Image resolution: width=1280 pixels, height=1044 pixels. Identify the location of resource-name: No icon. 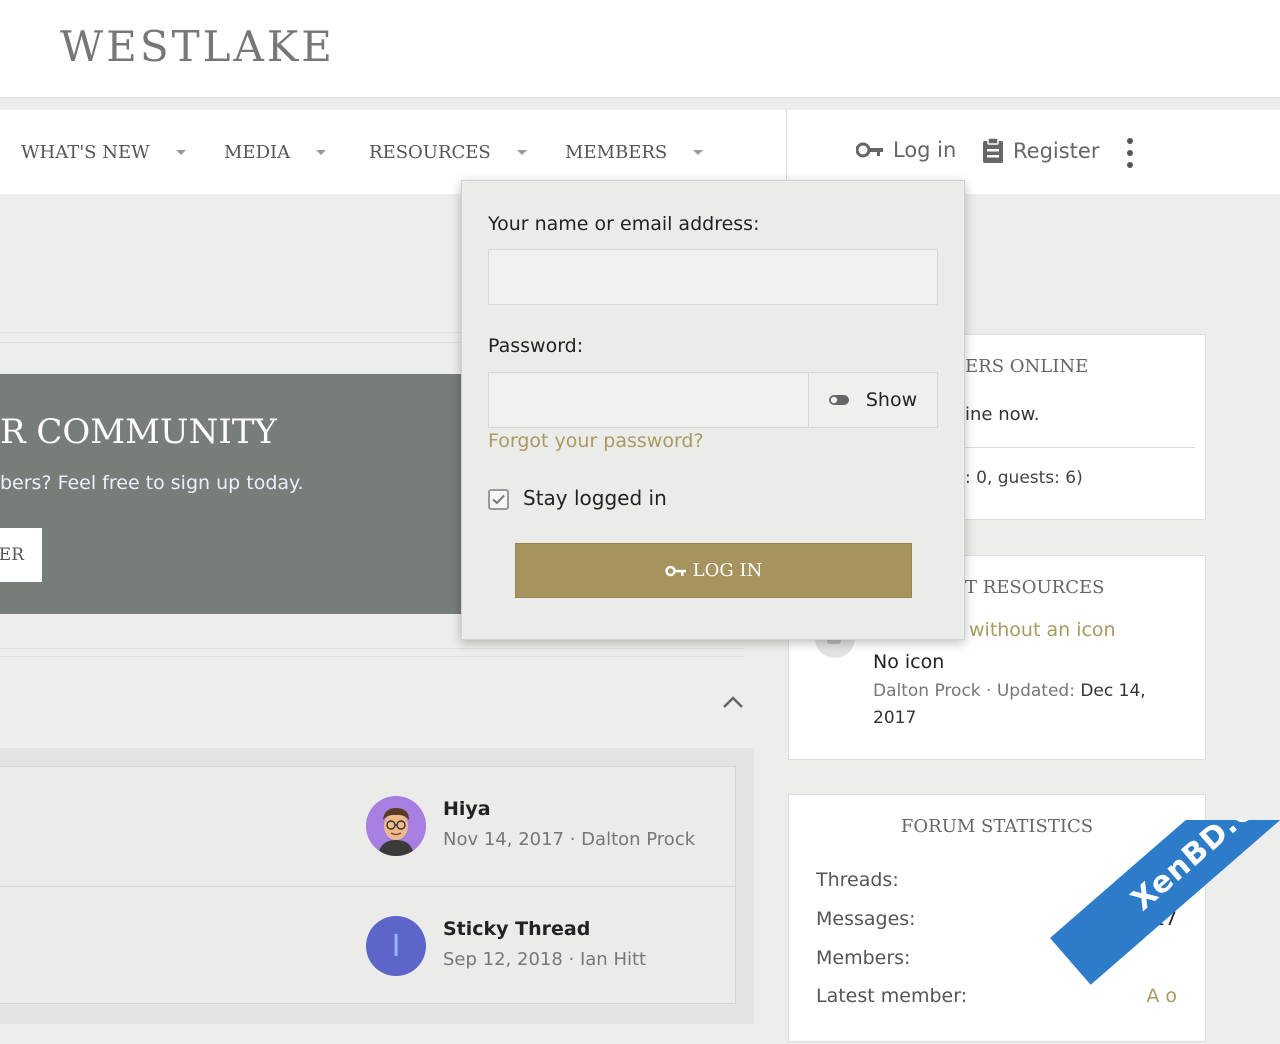
(909, 662).